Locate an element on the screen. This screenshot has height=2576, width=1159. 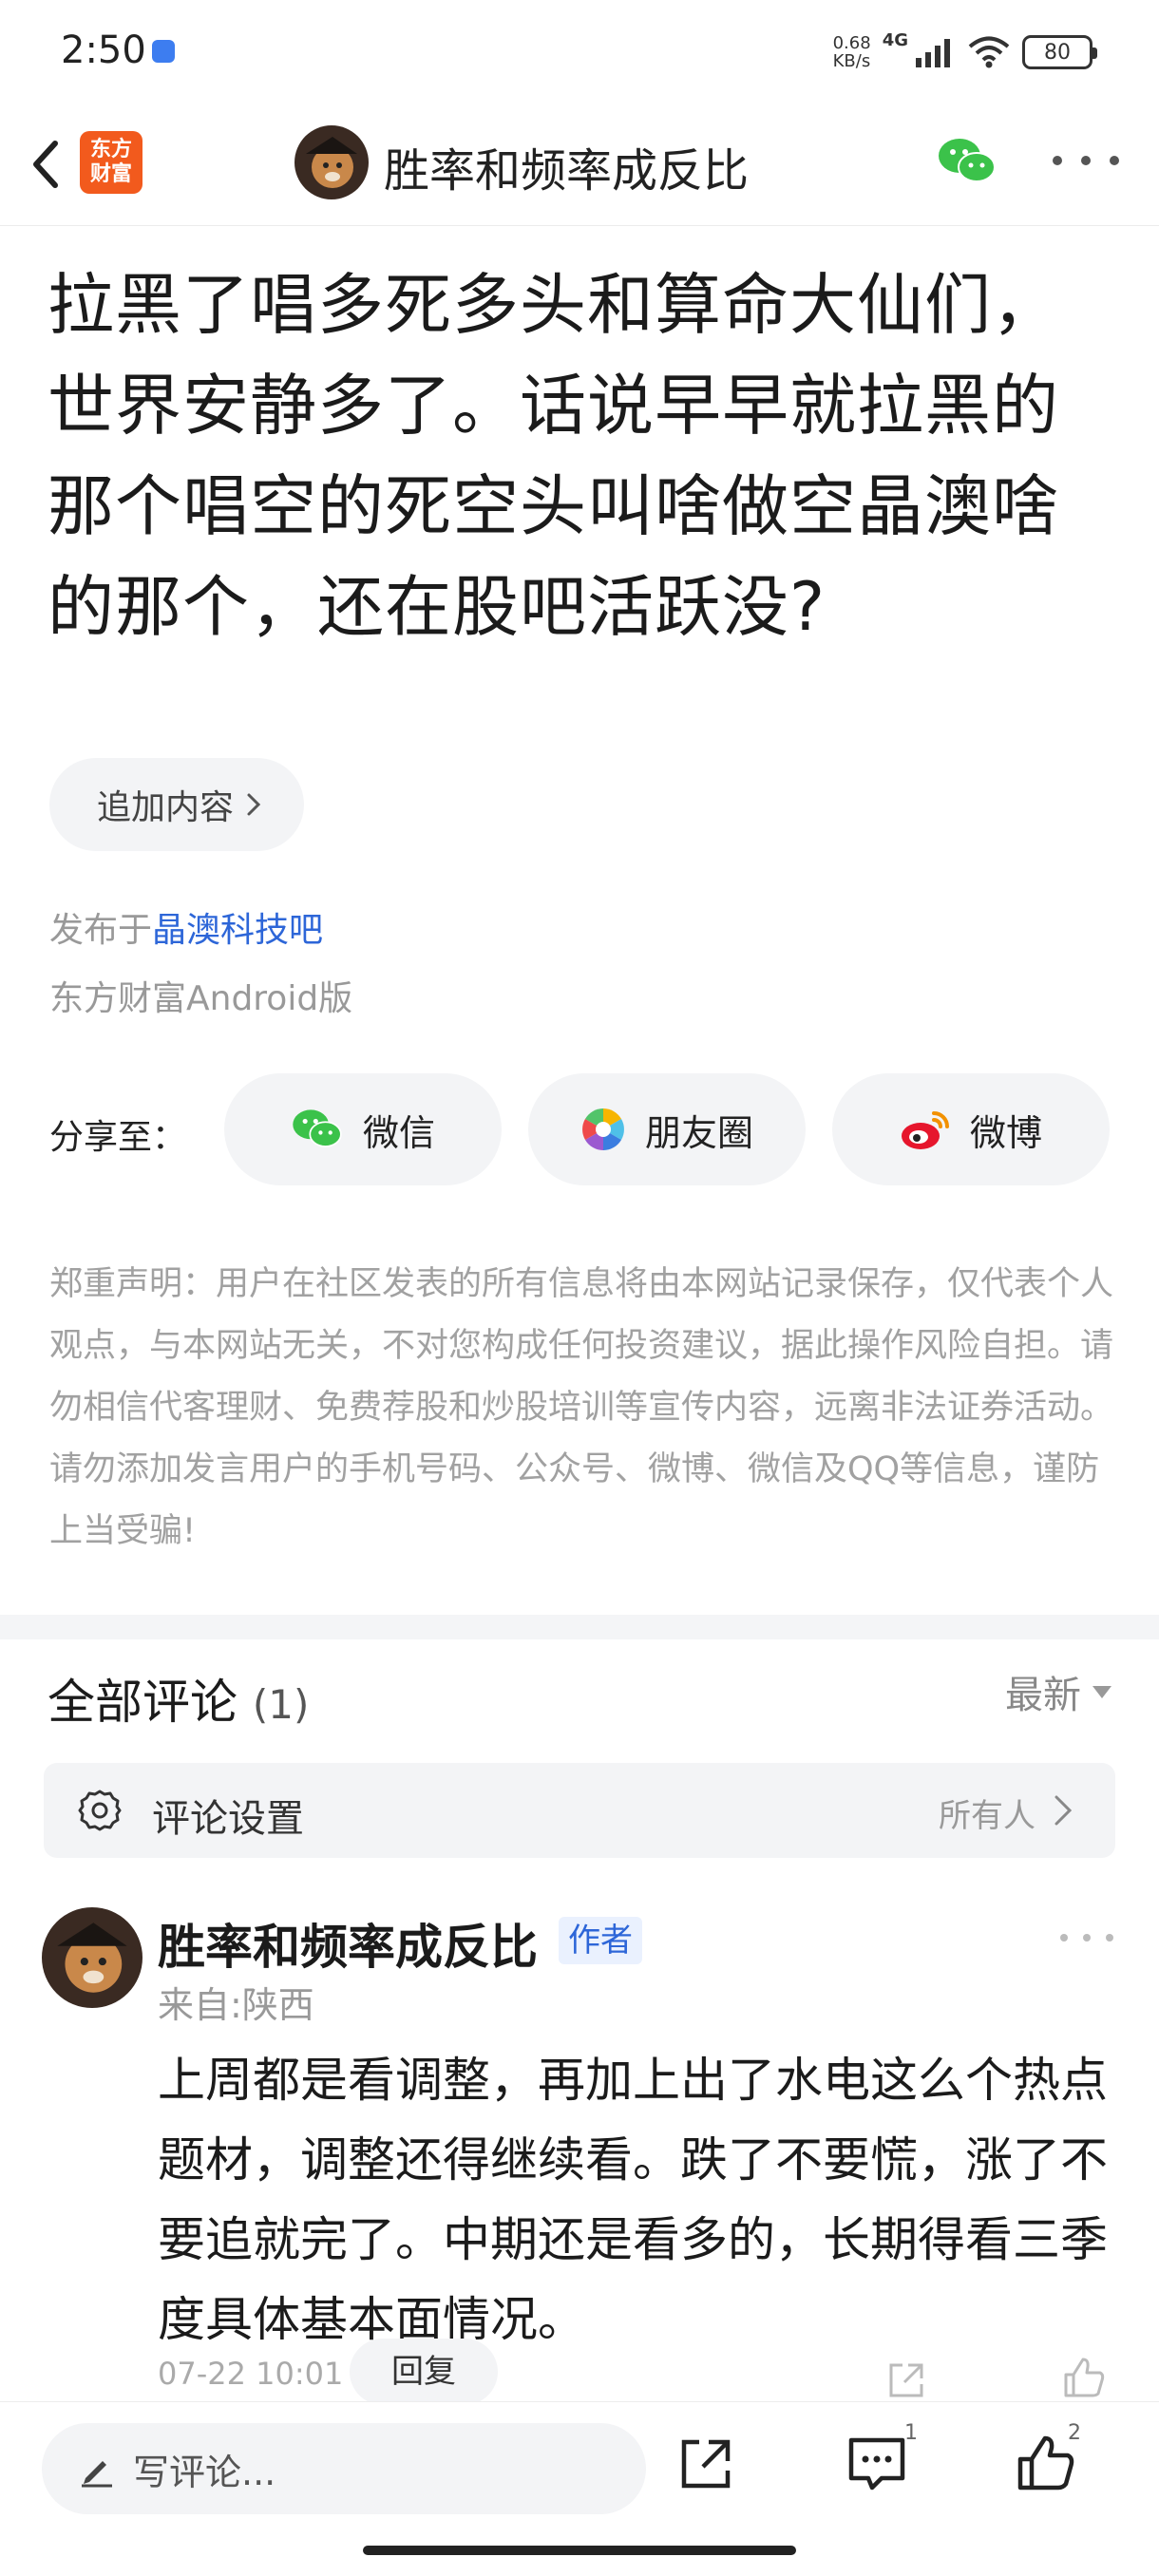
bar-link: 晶澳科技吧 is located at coordinates (237, 930).